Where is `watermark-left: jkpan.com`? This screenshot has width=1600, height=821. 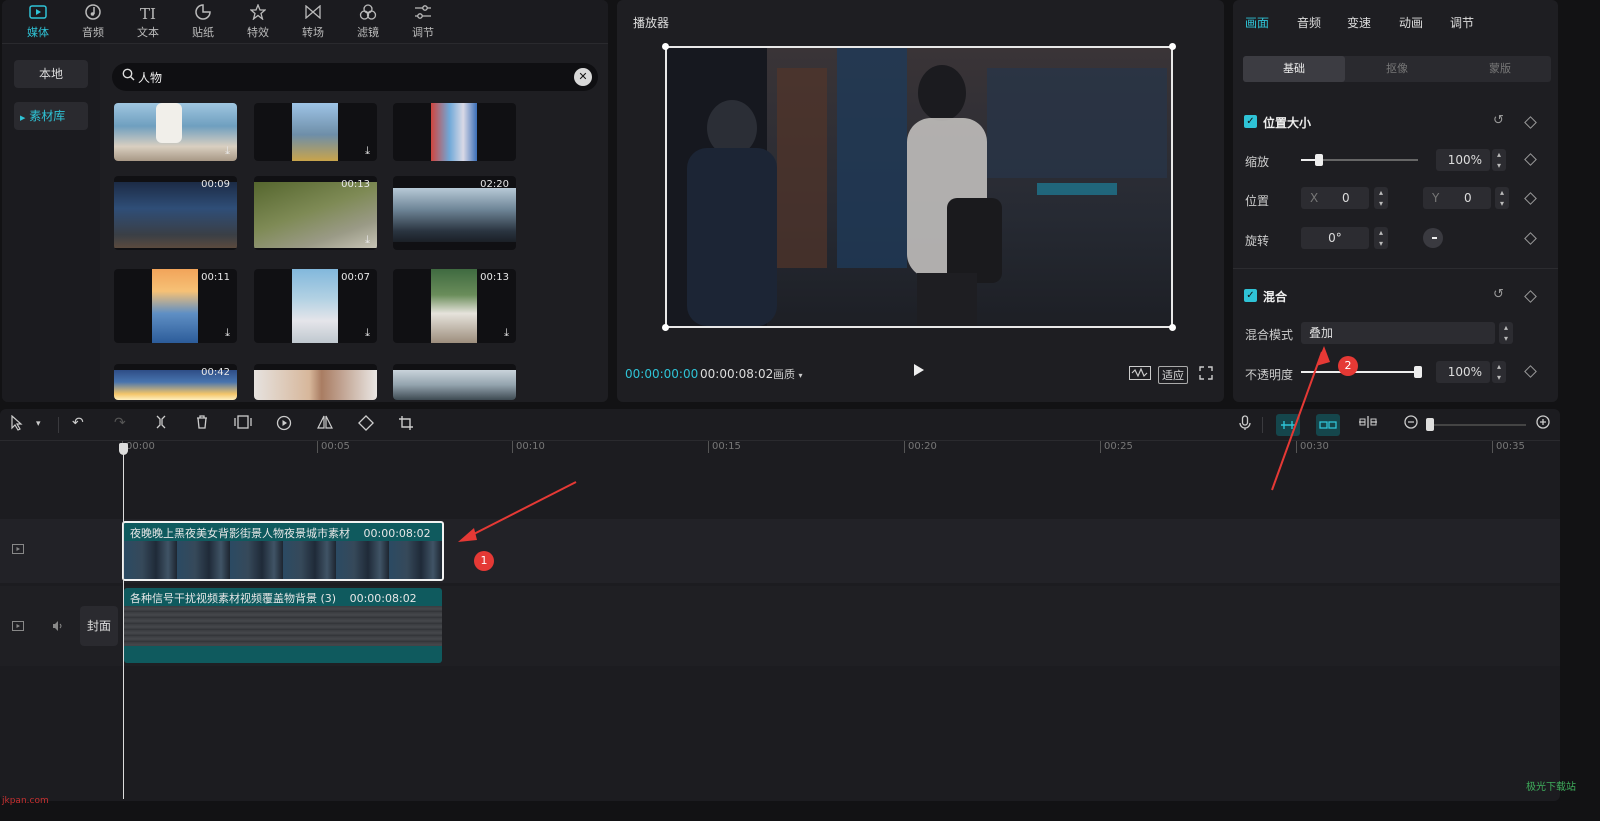 watermark-left: jkpan.com is located at coordinates (25, 801).